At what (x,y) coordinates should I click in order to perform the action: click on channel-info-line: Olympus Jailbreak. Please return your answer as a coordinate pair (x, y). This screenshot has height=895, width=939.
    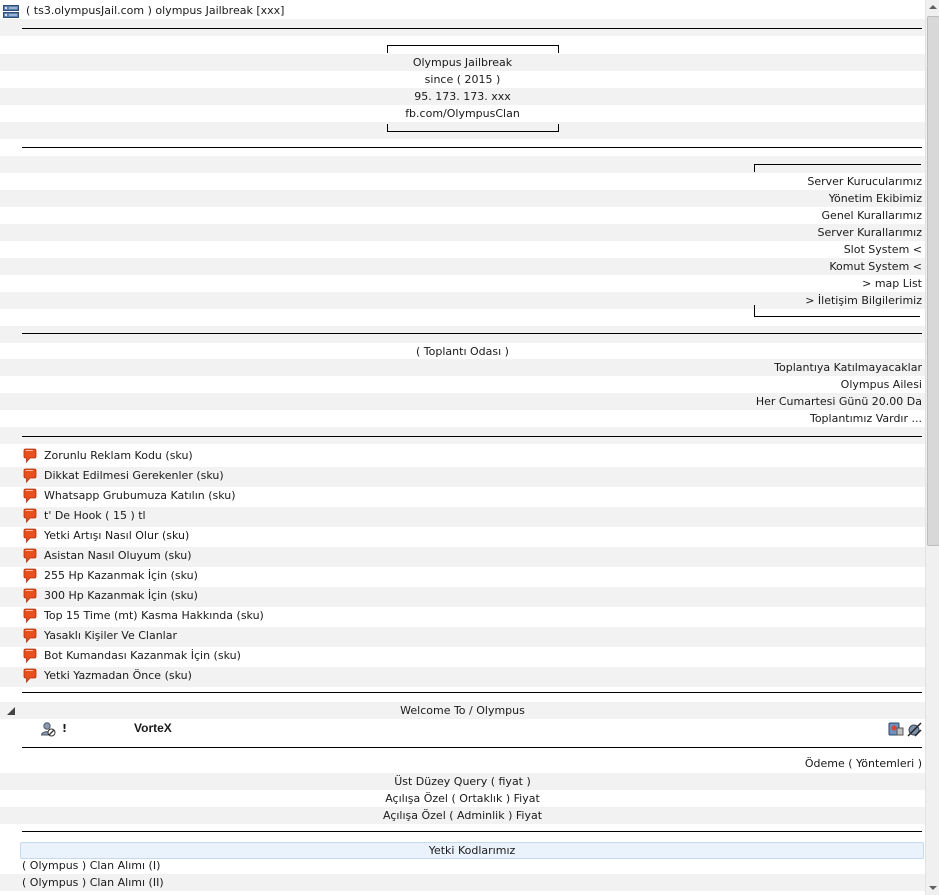
    Looking at the image, I should click on (462, 62).